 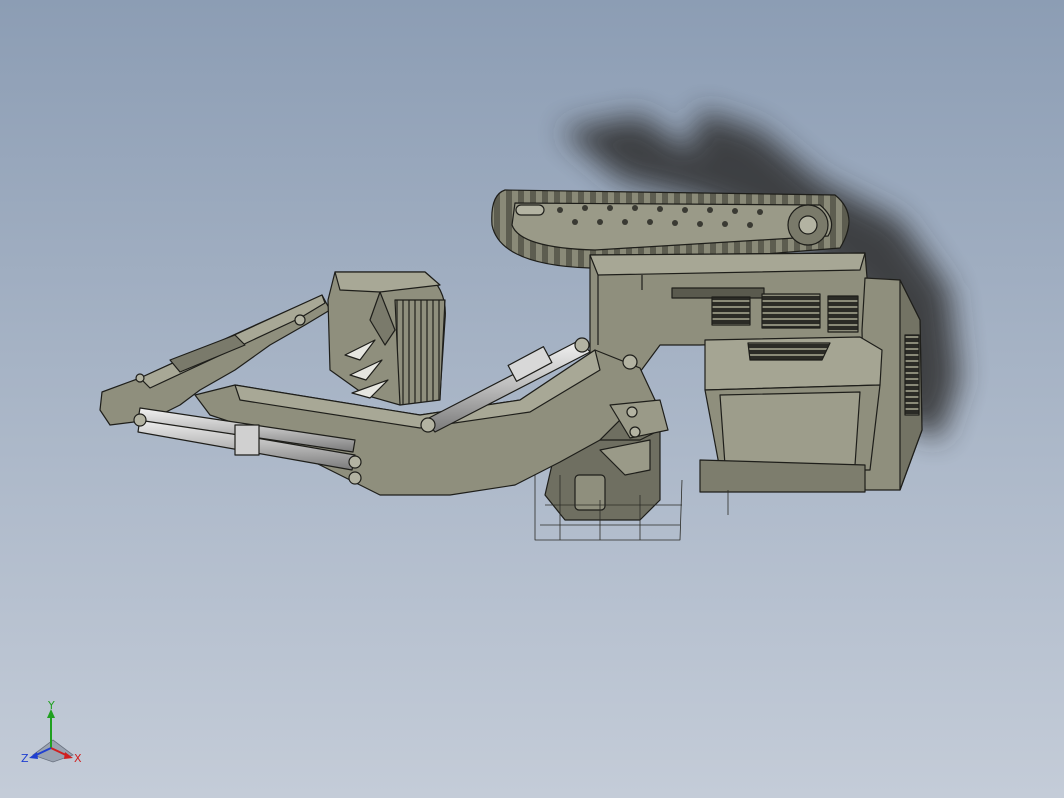 What do you see at coordinates (25, 758) in the screenshot?
I see `z-axis-label: Z` at bounding box center [25, 758].